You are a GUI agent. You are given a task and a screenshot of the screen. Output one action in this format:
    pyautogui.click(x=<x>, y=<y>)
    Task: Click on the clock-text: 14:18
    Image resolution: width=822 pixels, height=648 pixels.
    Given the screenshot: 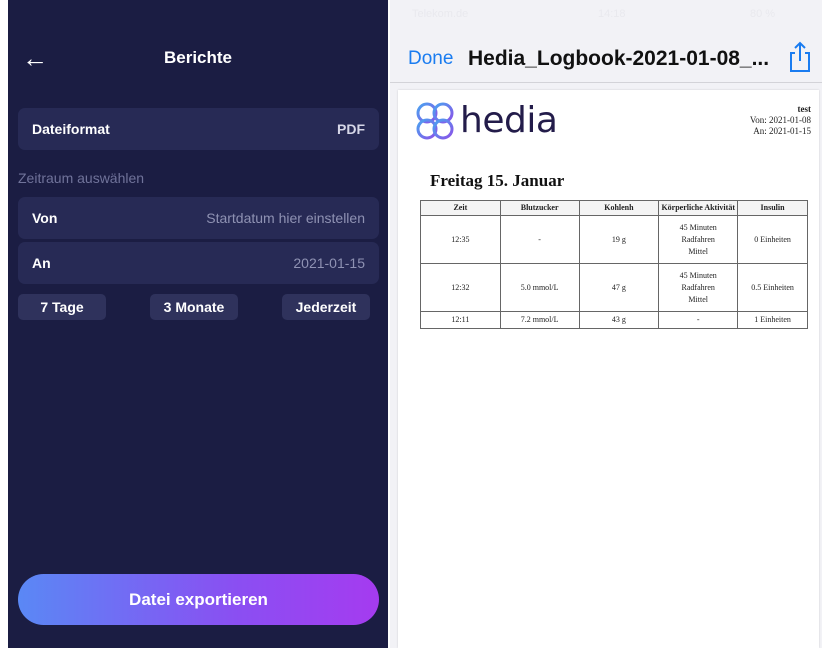 What is the action you would take?
    pyautogui.click(x=612, y=14)
    